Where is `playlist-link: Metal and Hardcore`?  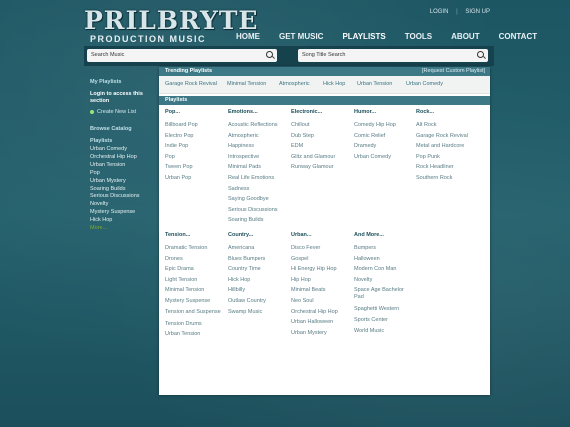 playlist-link: Metal and Hardcore is located at coordinates (442, 146).